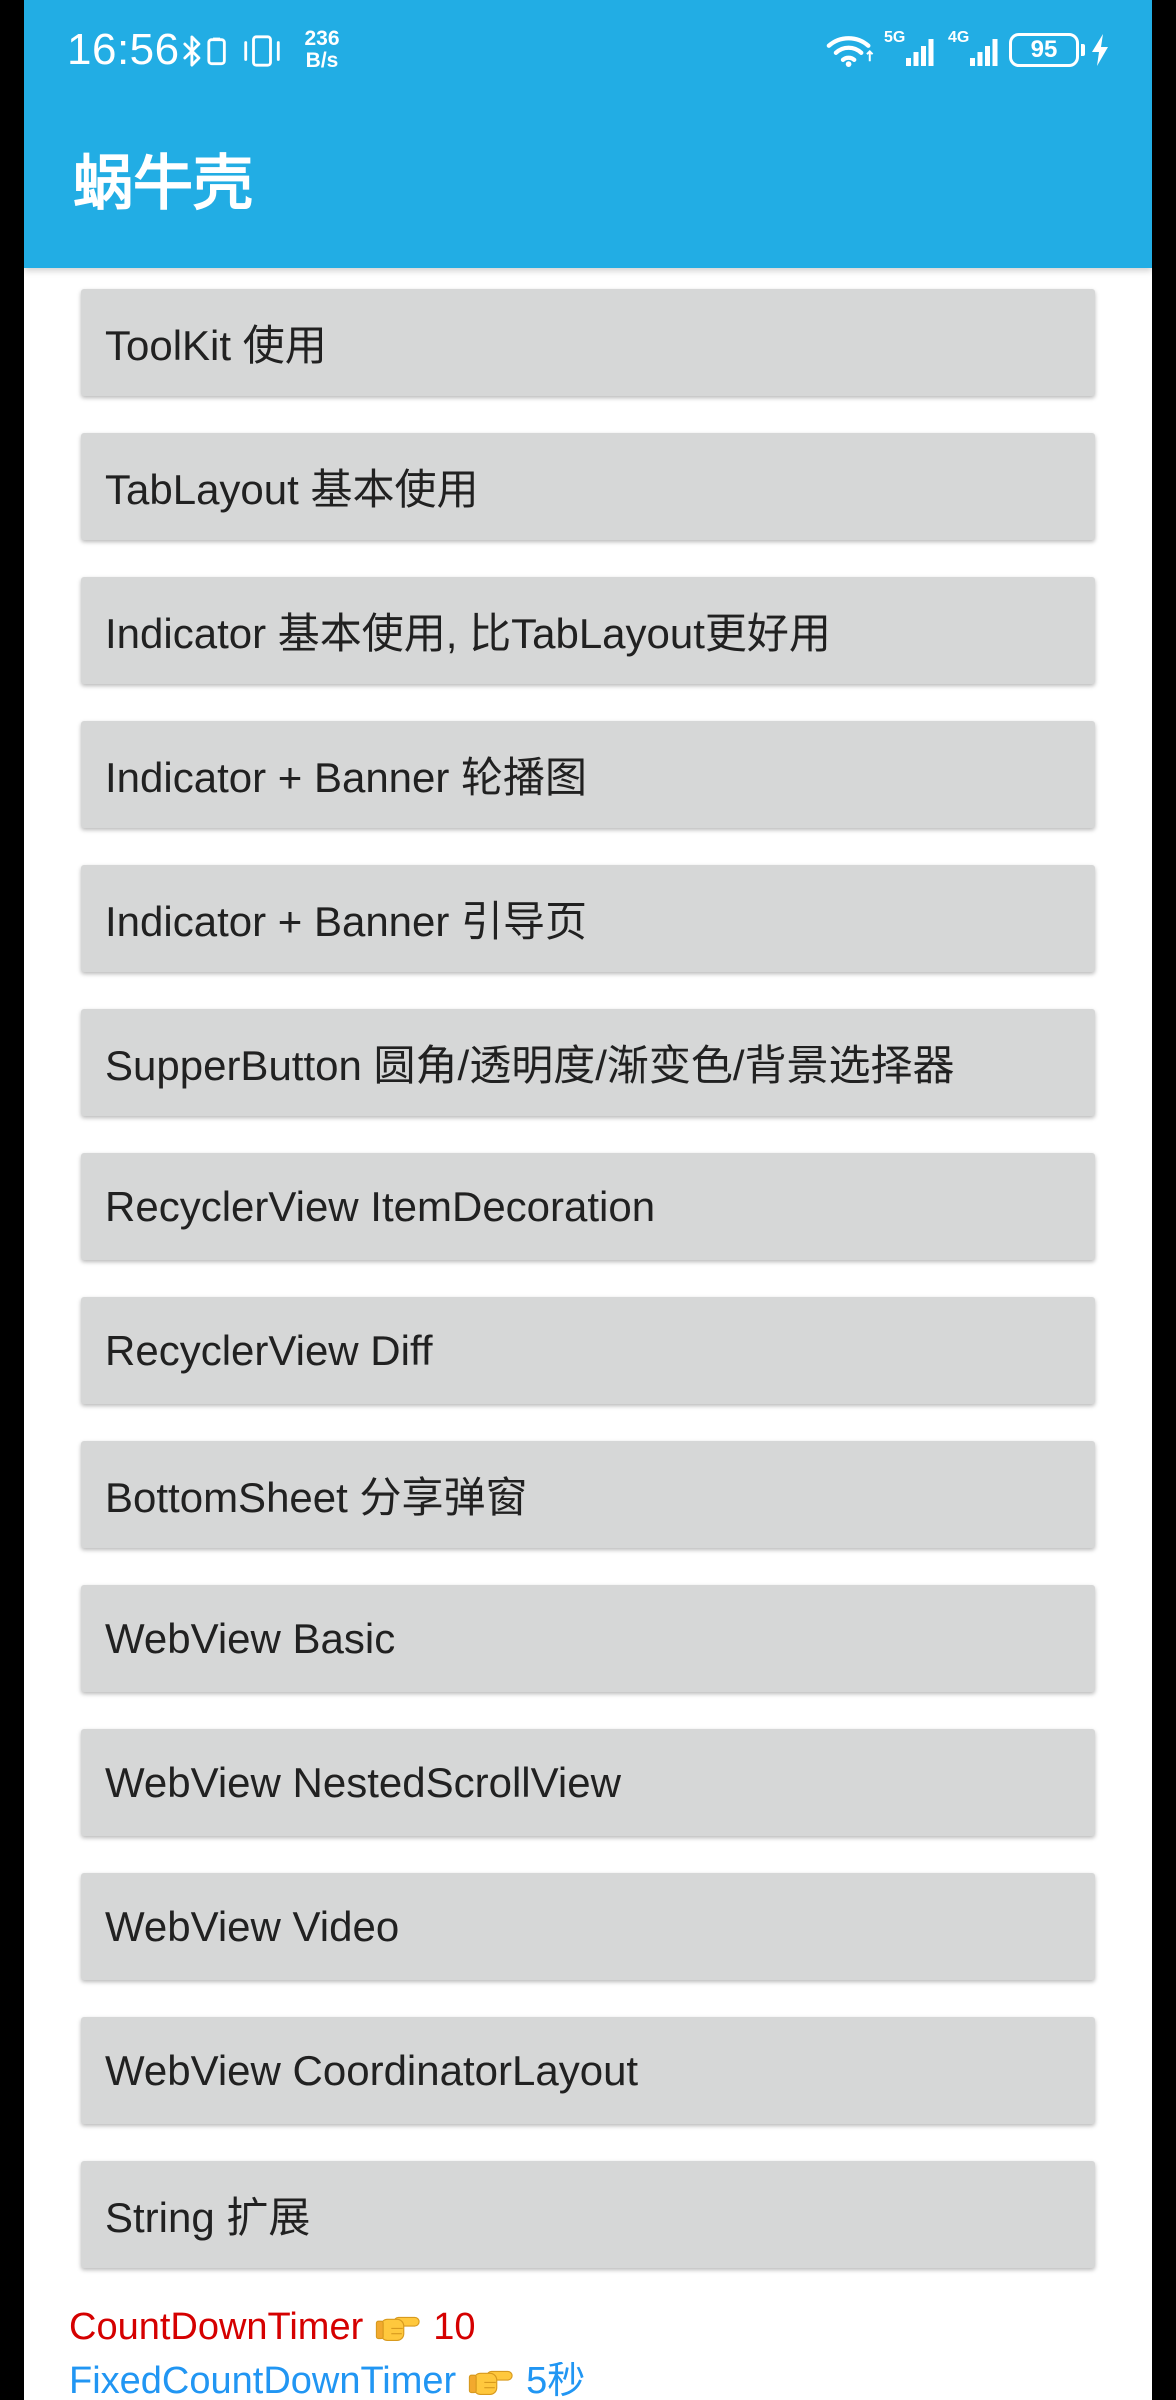  What do you see at coordinates (588, 342) in the screenshot?
I see `menu-button-toolkit: ToolKit 使用` at bounding box center [588, 342].